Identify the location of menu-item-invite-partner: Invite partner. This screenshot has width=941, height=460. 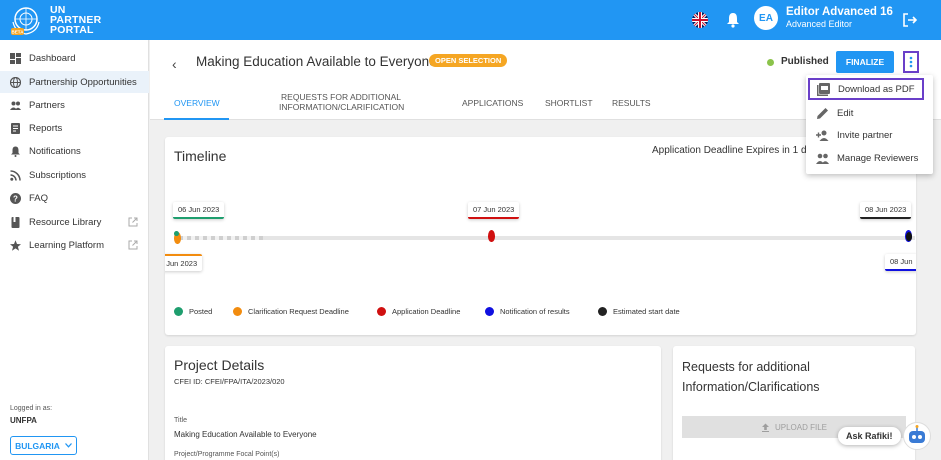
(869, 135).